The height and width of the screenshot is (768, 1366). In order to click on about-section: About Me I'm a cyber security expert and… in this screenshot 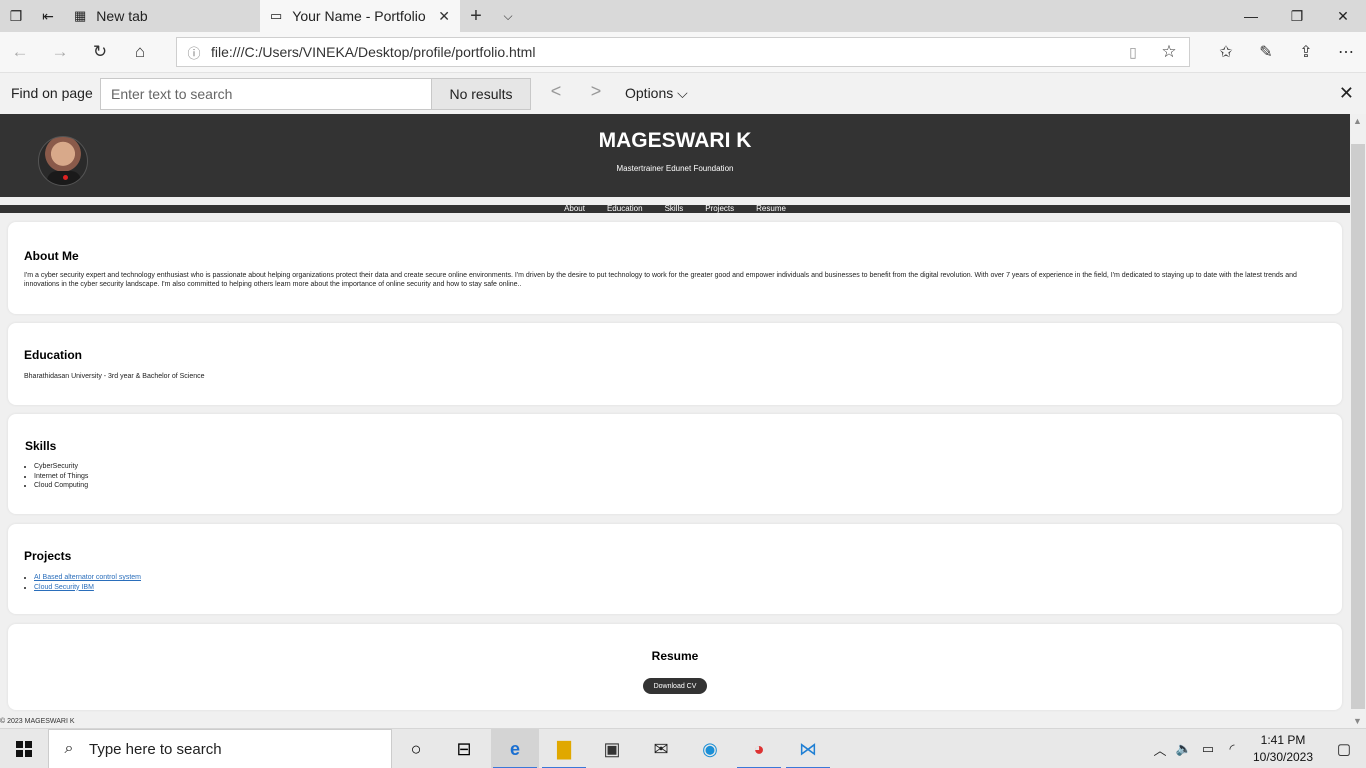, I will do `click(675, 268)`.